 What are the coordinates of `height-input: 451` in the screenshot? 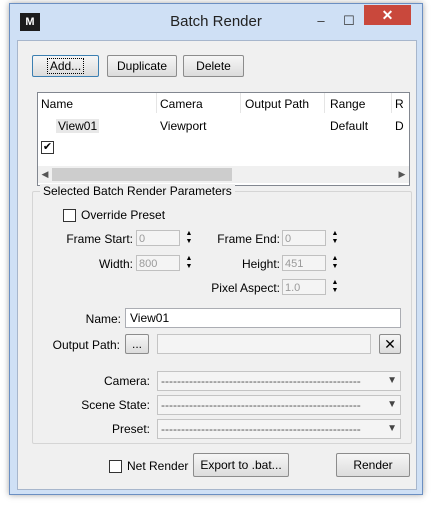 It's located at (304, 263).